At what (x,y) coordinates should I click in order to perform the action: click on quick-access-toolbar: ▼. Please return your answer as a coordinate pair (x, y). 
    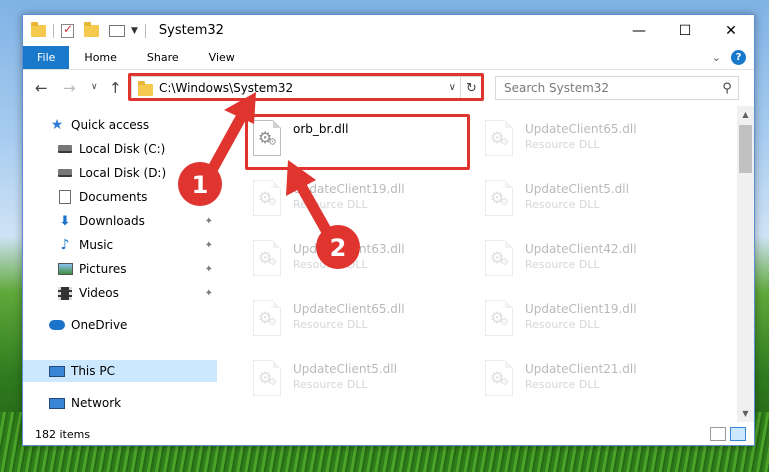
    Looking at the image, I should click on (86, 29).